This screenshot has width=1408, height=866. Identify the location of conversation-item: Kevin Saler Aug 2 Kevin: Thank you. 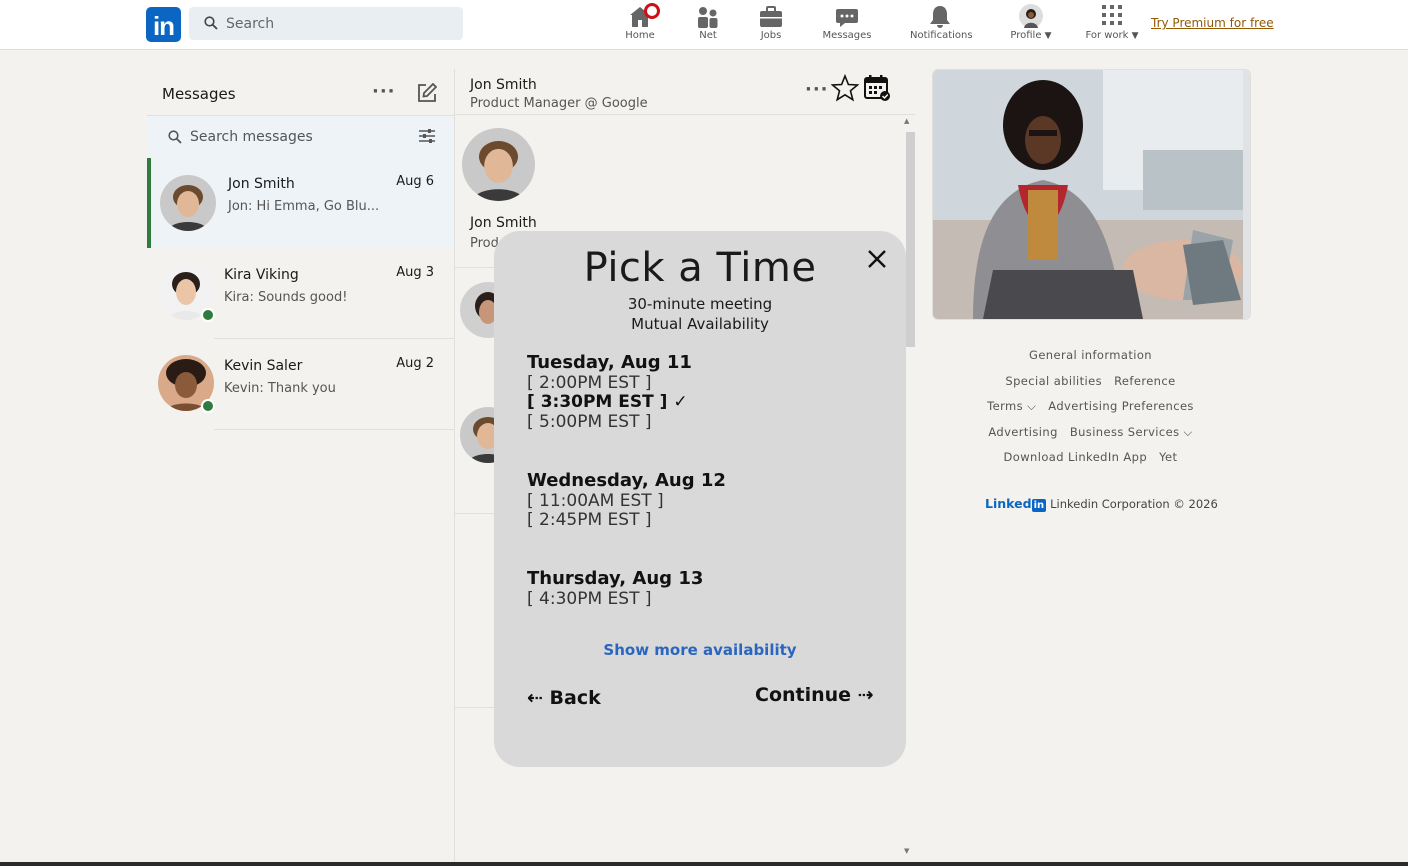
(300, 385).